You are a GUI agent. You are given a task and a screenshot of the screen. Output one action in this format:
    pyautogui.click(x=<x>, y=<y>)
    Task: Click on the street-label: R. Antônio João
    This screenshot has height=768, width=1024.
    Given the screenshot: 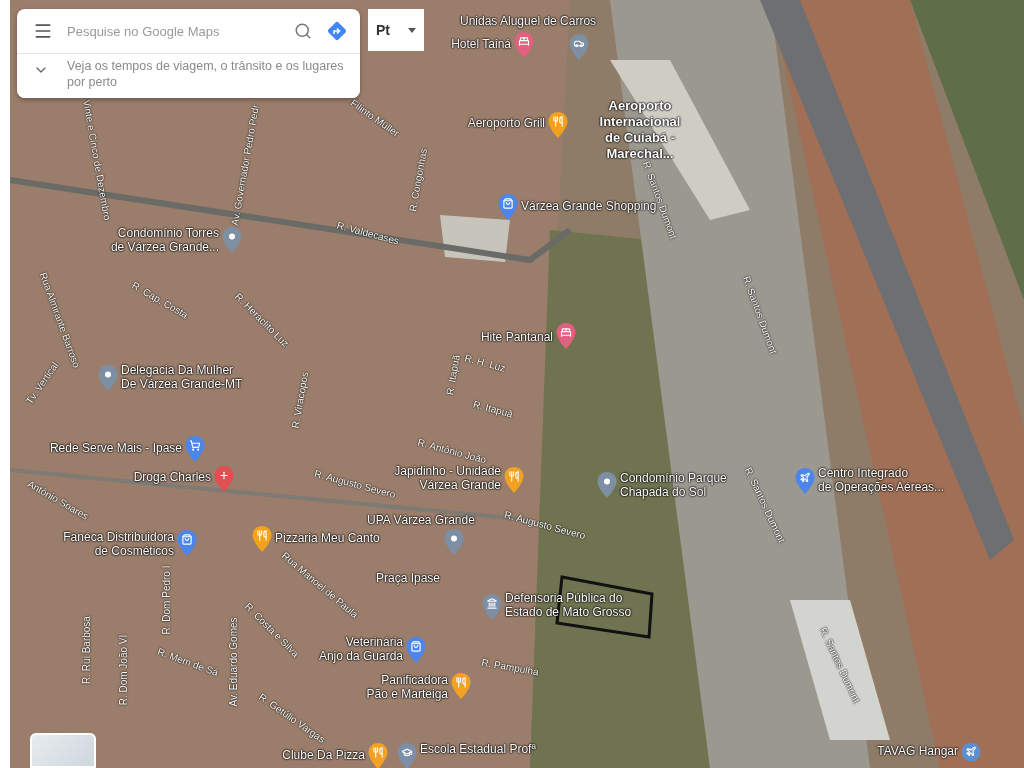 What is the action you would take?
    pyautogui.click(x=452, y=451)
    